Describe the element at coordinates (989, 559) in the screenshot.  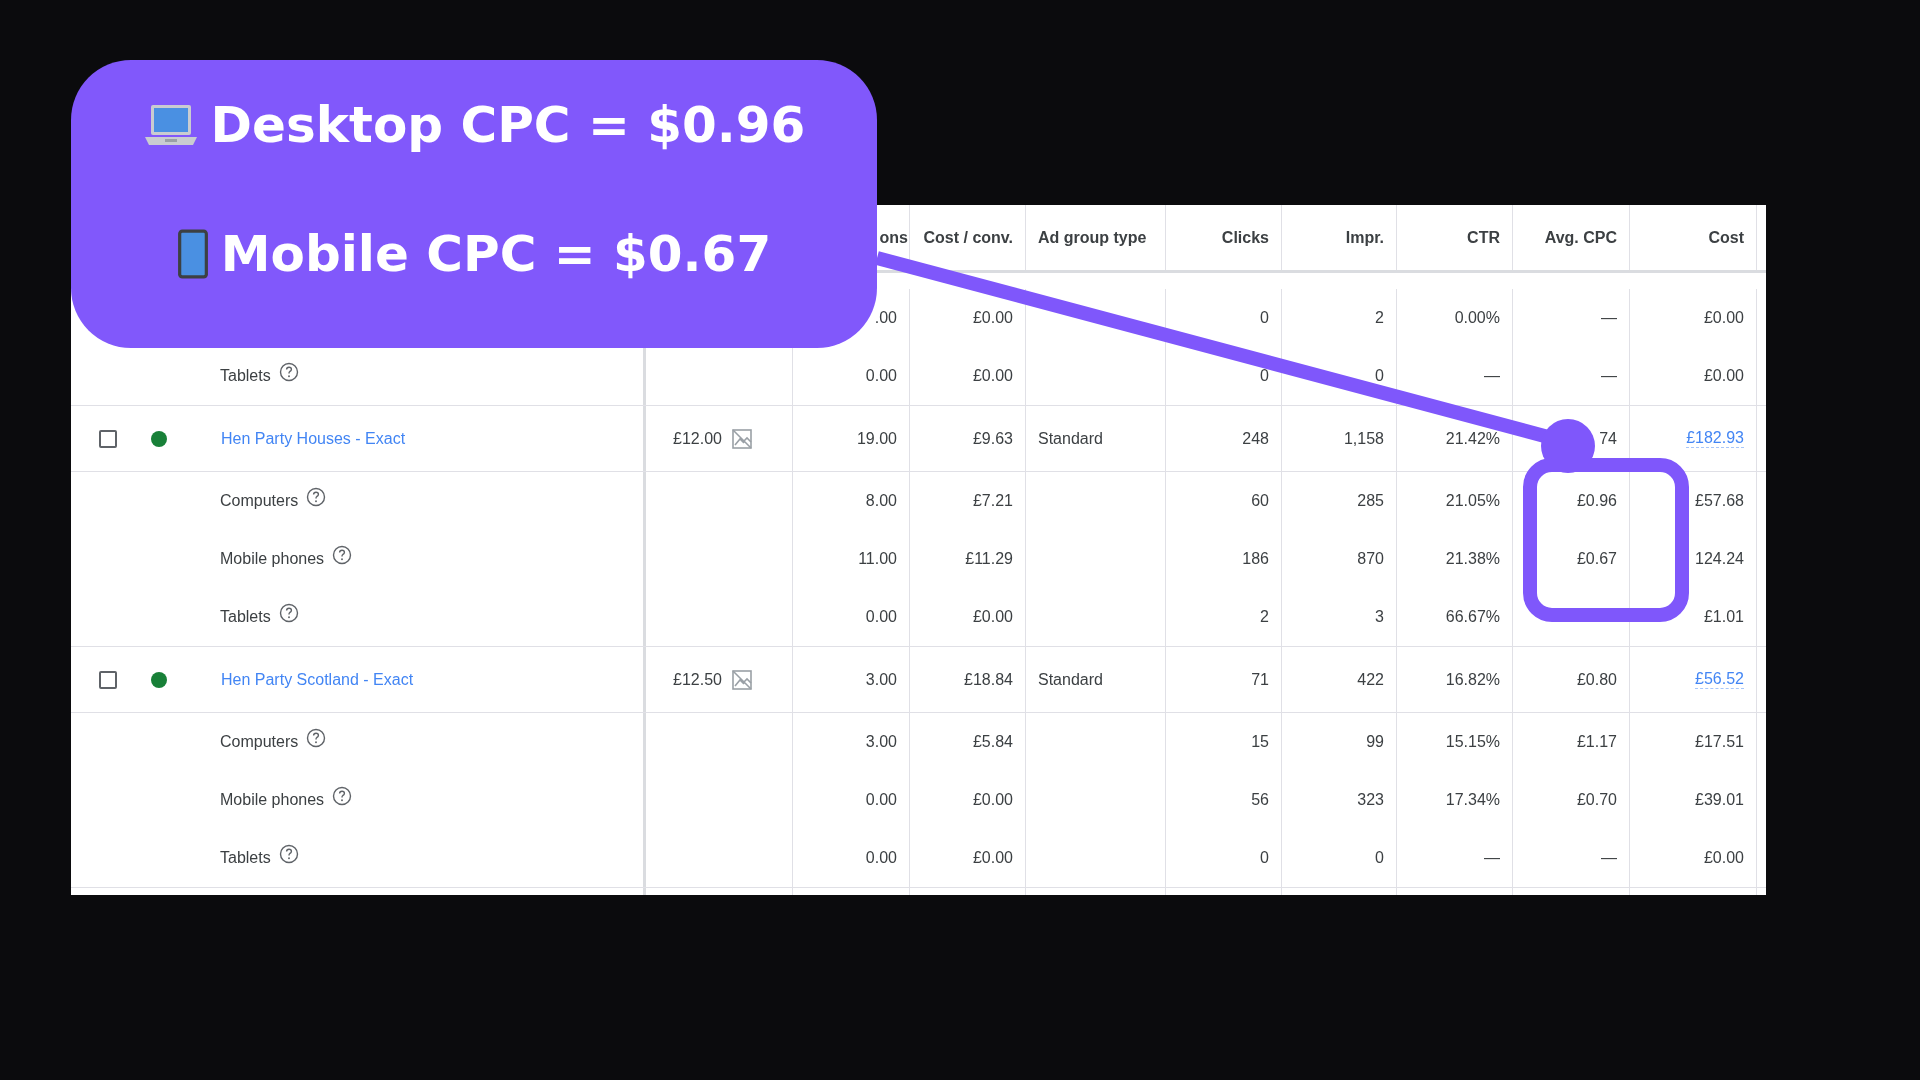
I see `table-cell: £11.29` at that location.